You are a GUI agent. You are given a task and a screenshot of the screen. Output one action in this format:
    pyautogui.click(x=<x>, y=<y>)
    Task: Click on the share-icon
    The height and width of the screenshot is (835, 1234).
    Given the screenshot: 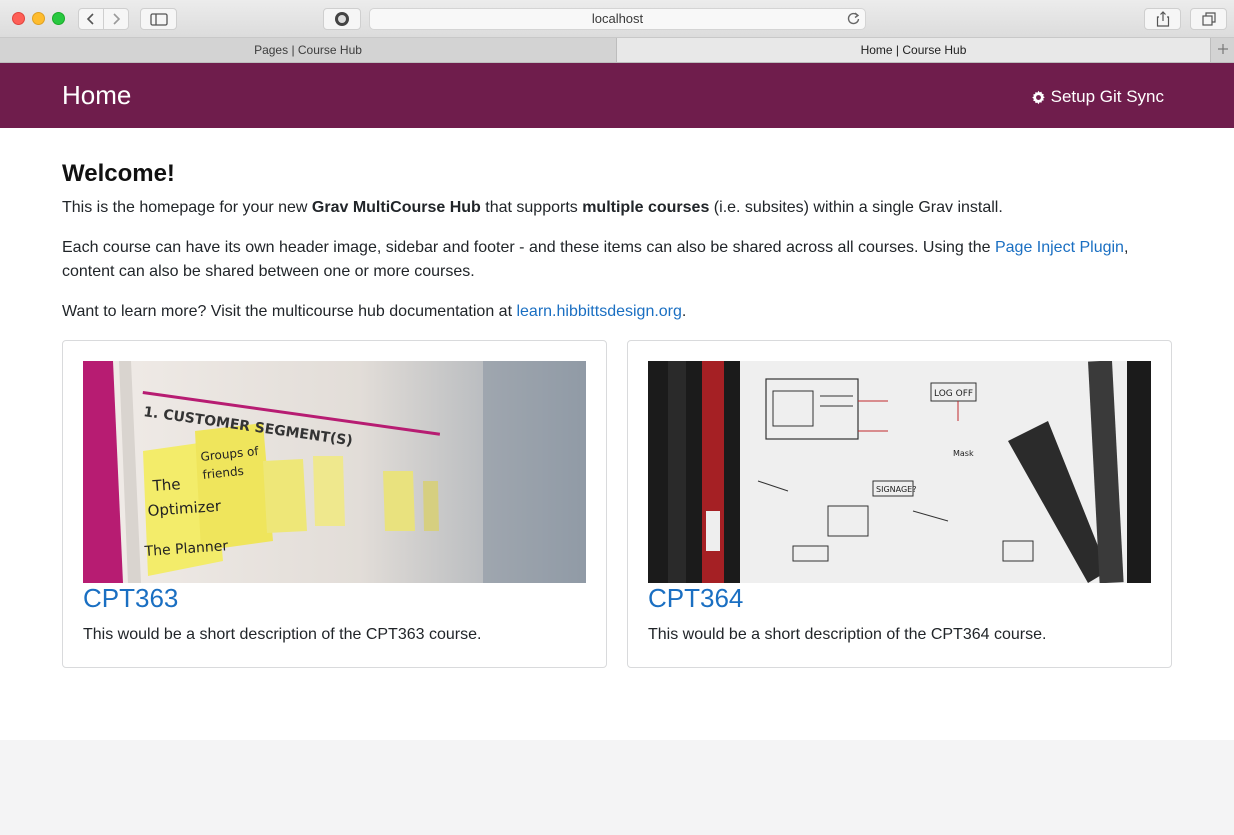 What is the action you would take?
    pyautogui.click(x=1162, y=19)
    